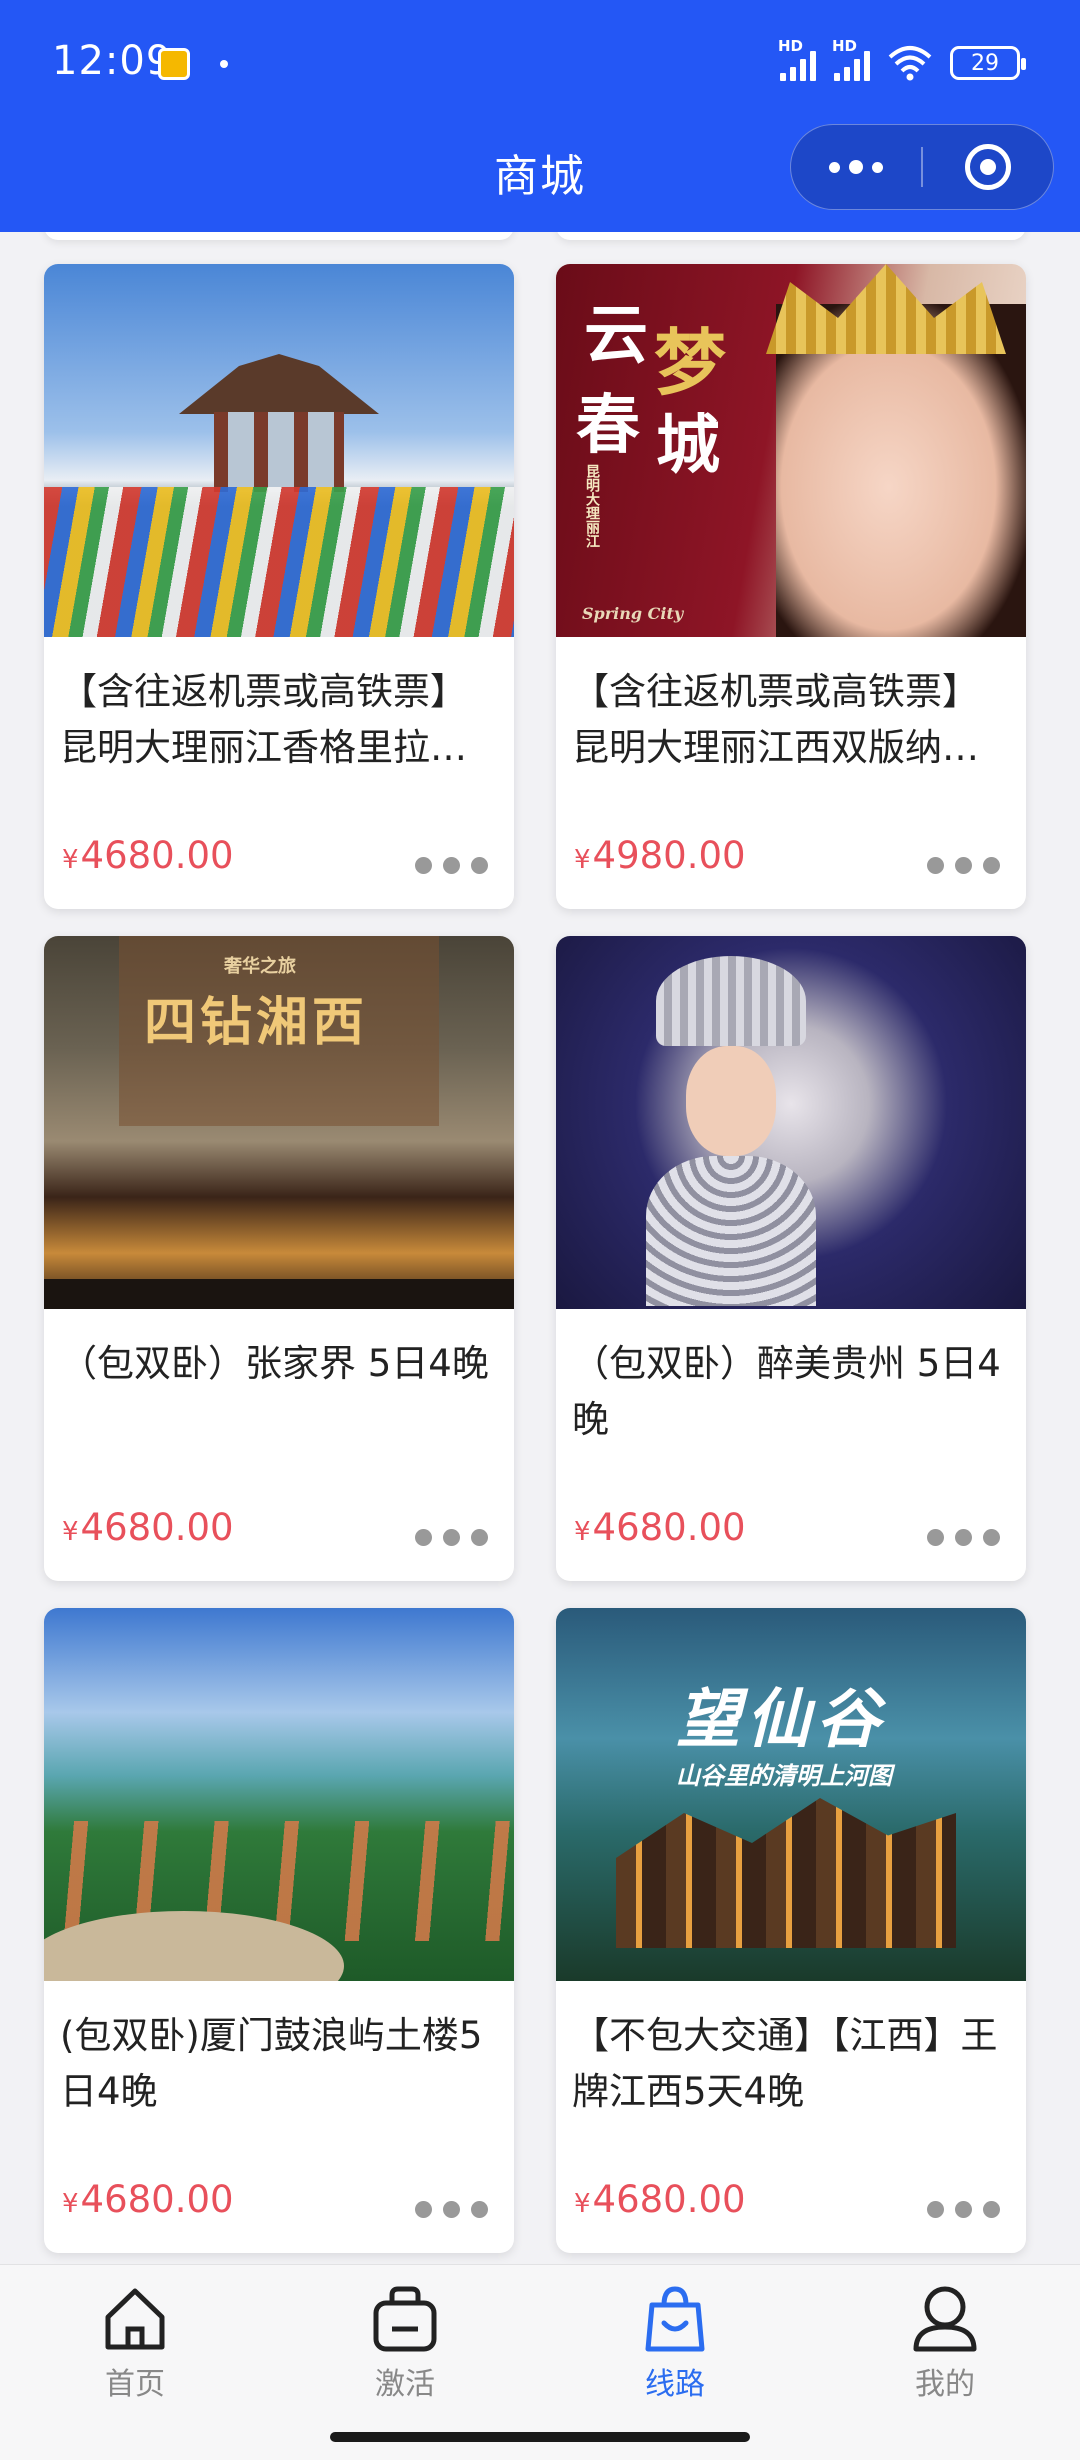 The image size is (1080, 2460). Describe the element at coordinates (786, 1391) in the screenshot. I see `product-title: （包双卧）醉美贵州 5日4晚` at that location.